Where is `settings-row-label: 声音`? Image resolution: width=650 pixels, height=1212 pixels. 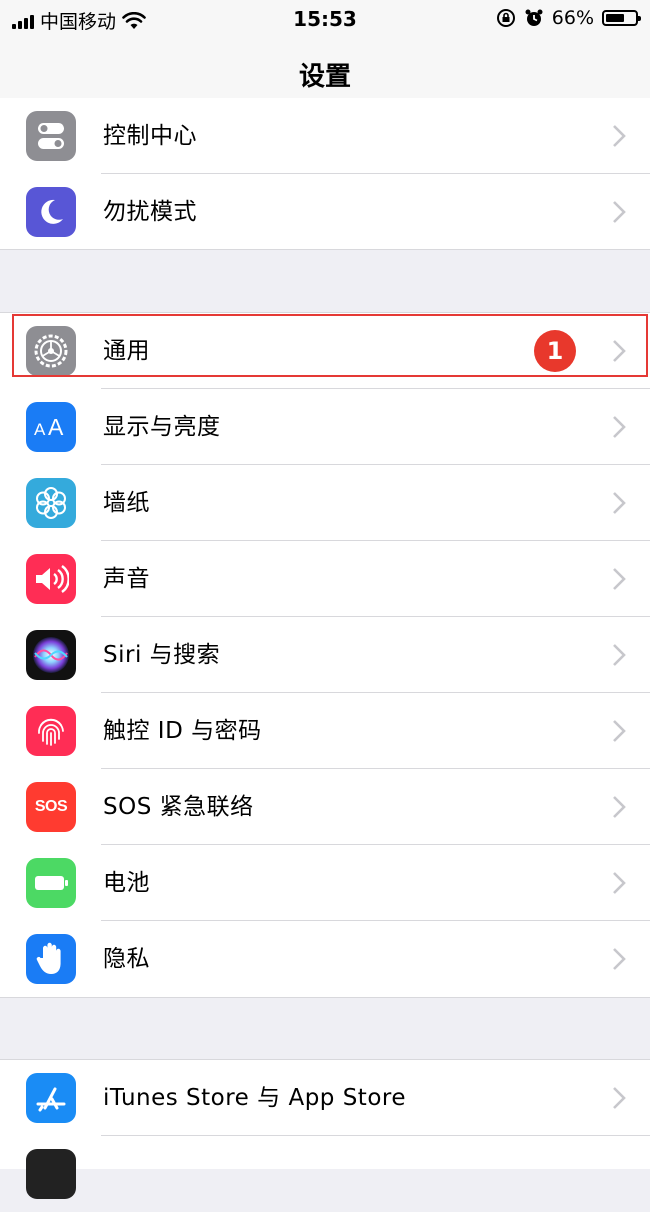
settings-row-label: 声音 is located at coordinates (126, 579).